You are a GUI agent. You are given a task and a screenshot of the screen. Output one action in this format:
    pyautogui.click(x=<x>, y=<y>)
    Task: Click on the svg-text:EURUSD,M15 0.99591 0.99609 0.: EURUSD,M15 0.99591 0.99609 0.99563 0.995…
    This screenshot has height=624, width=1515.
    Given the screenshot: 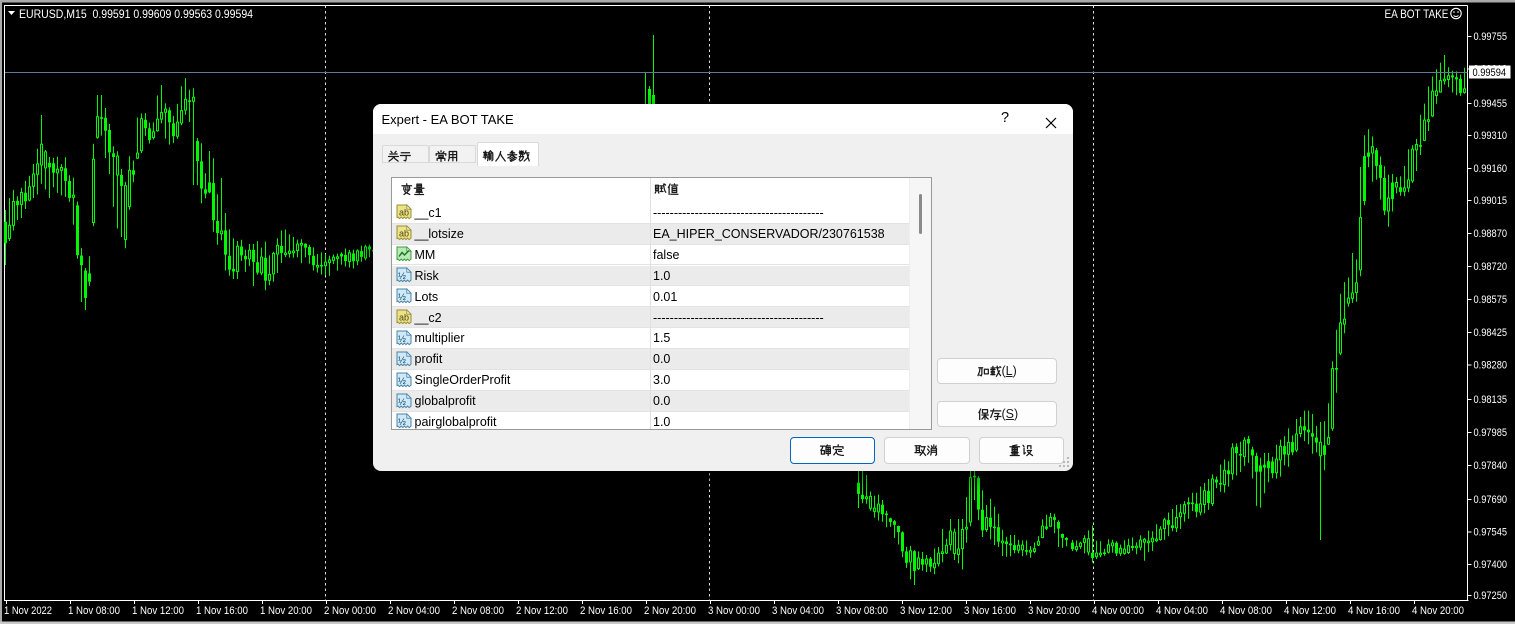 What is the action you would take?
    pyautogui.click(x=136, y=15)
    